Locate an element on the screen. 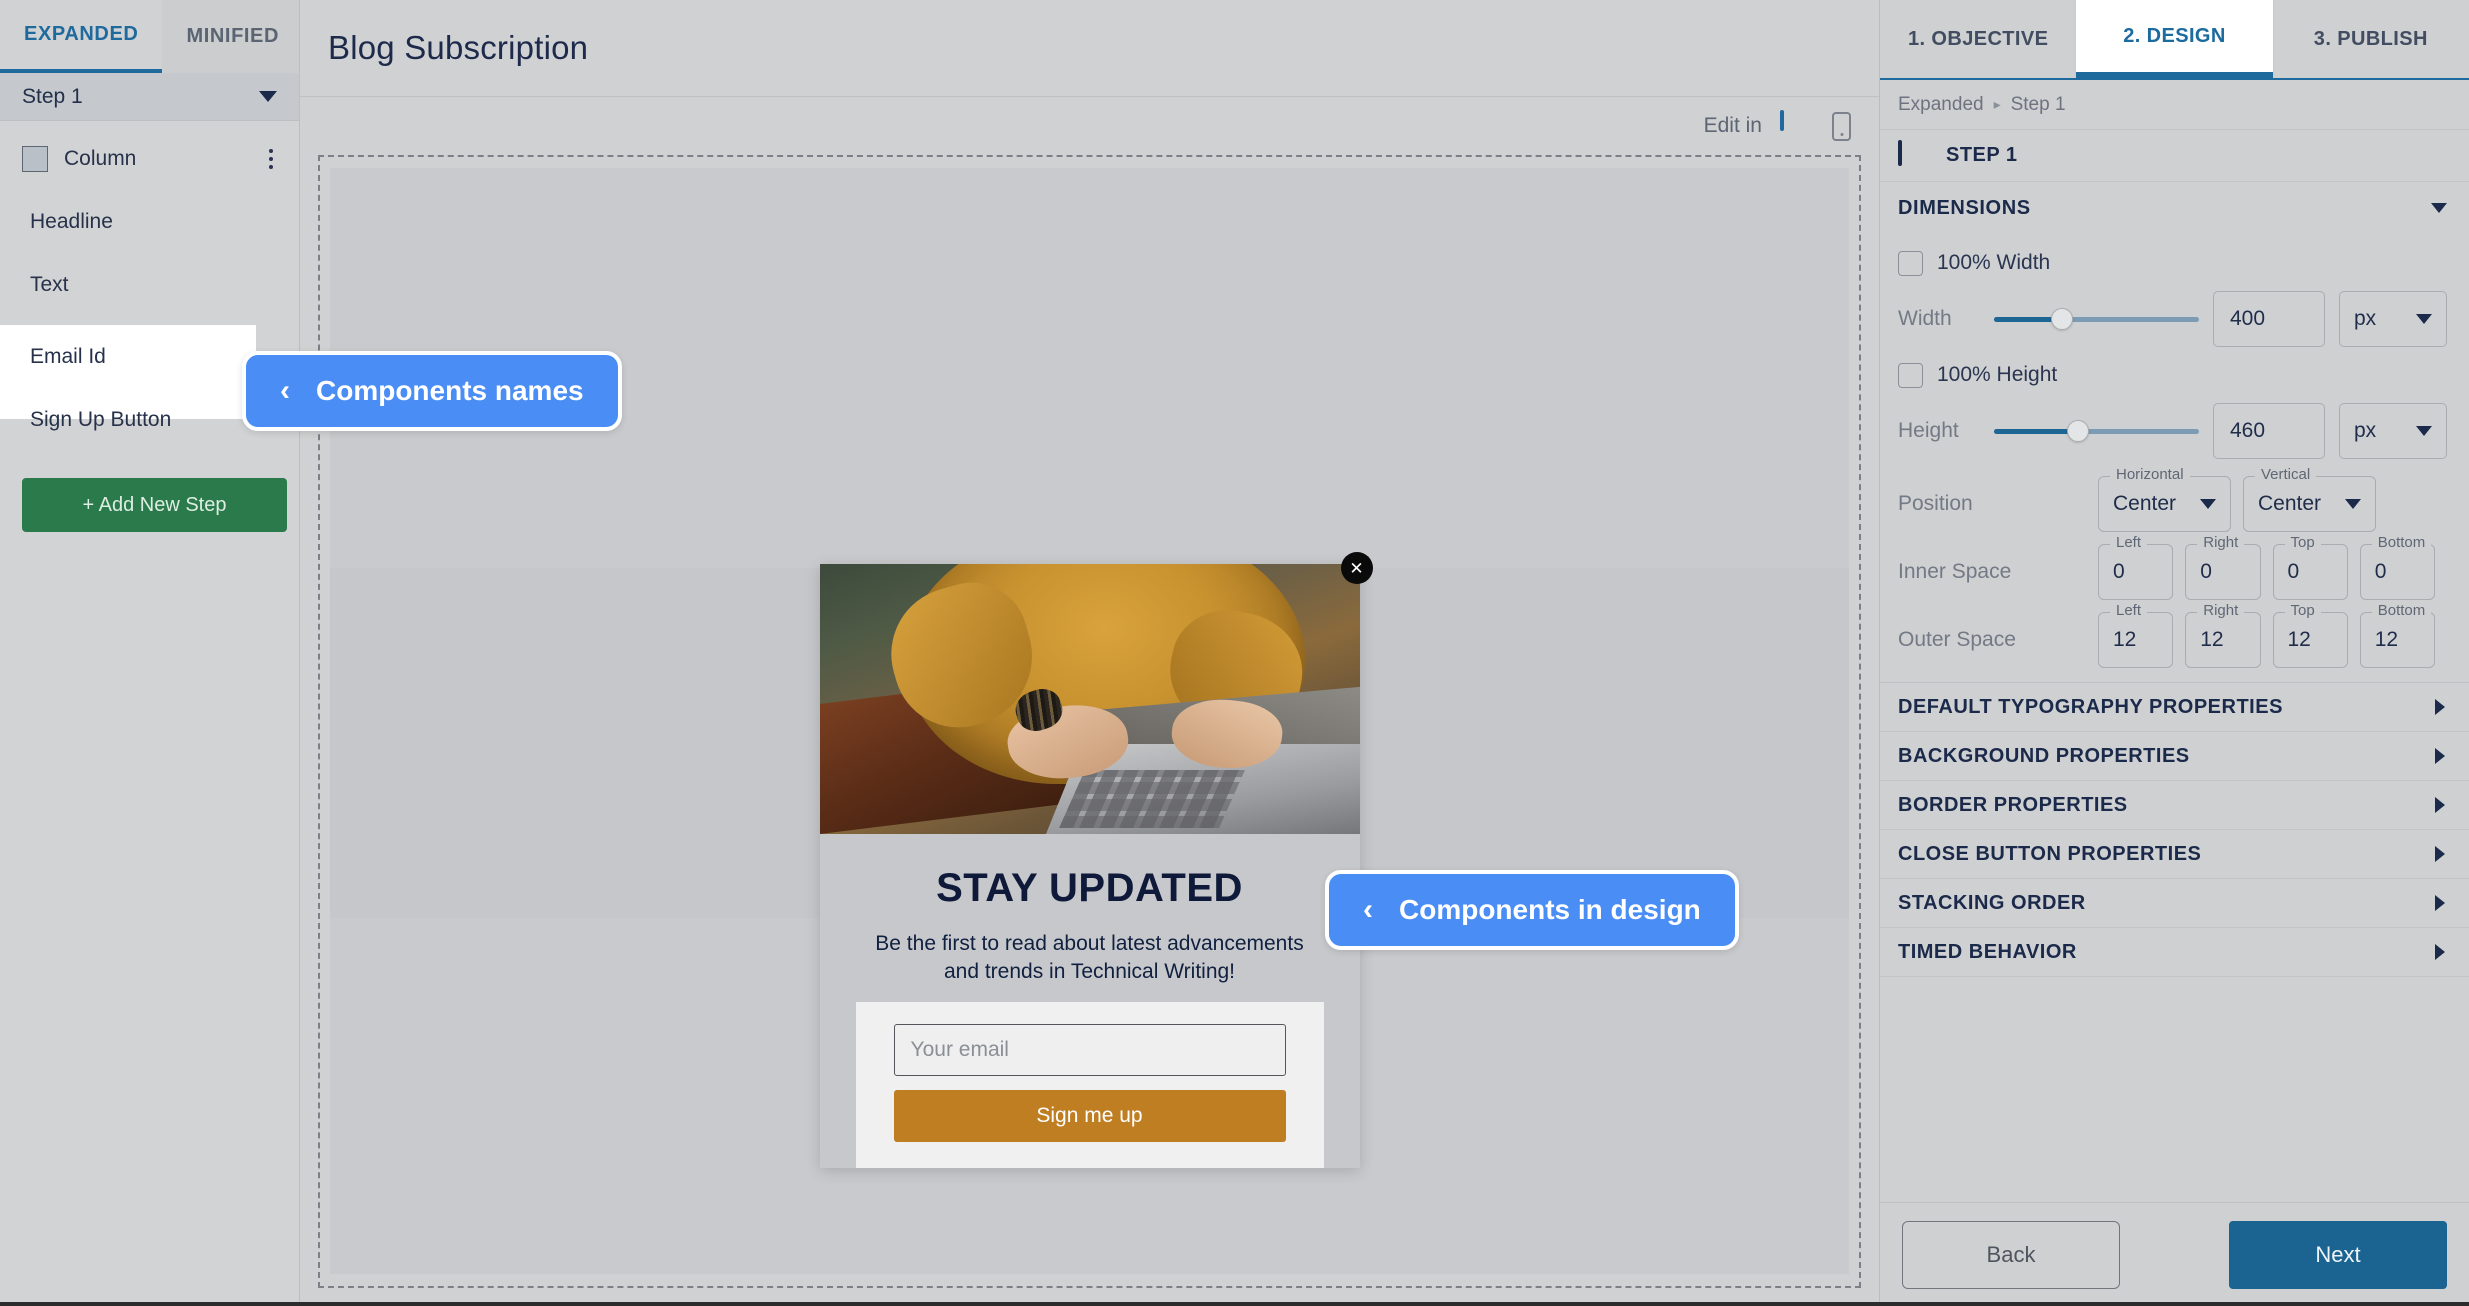 This screenshot has width=2469, height=1306. tab-expanded: EXPANDED is located at coordinates (81, 36).